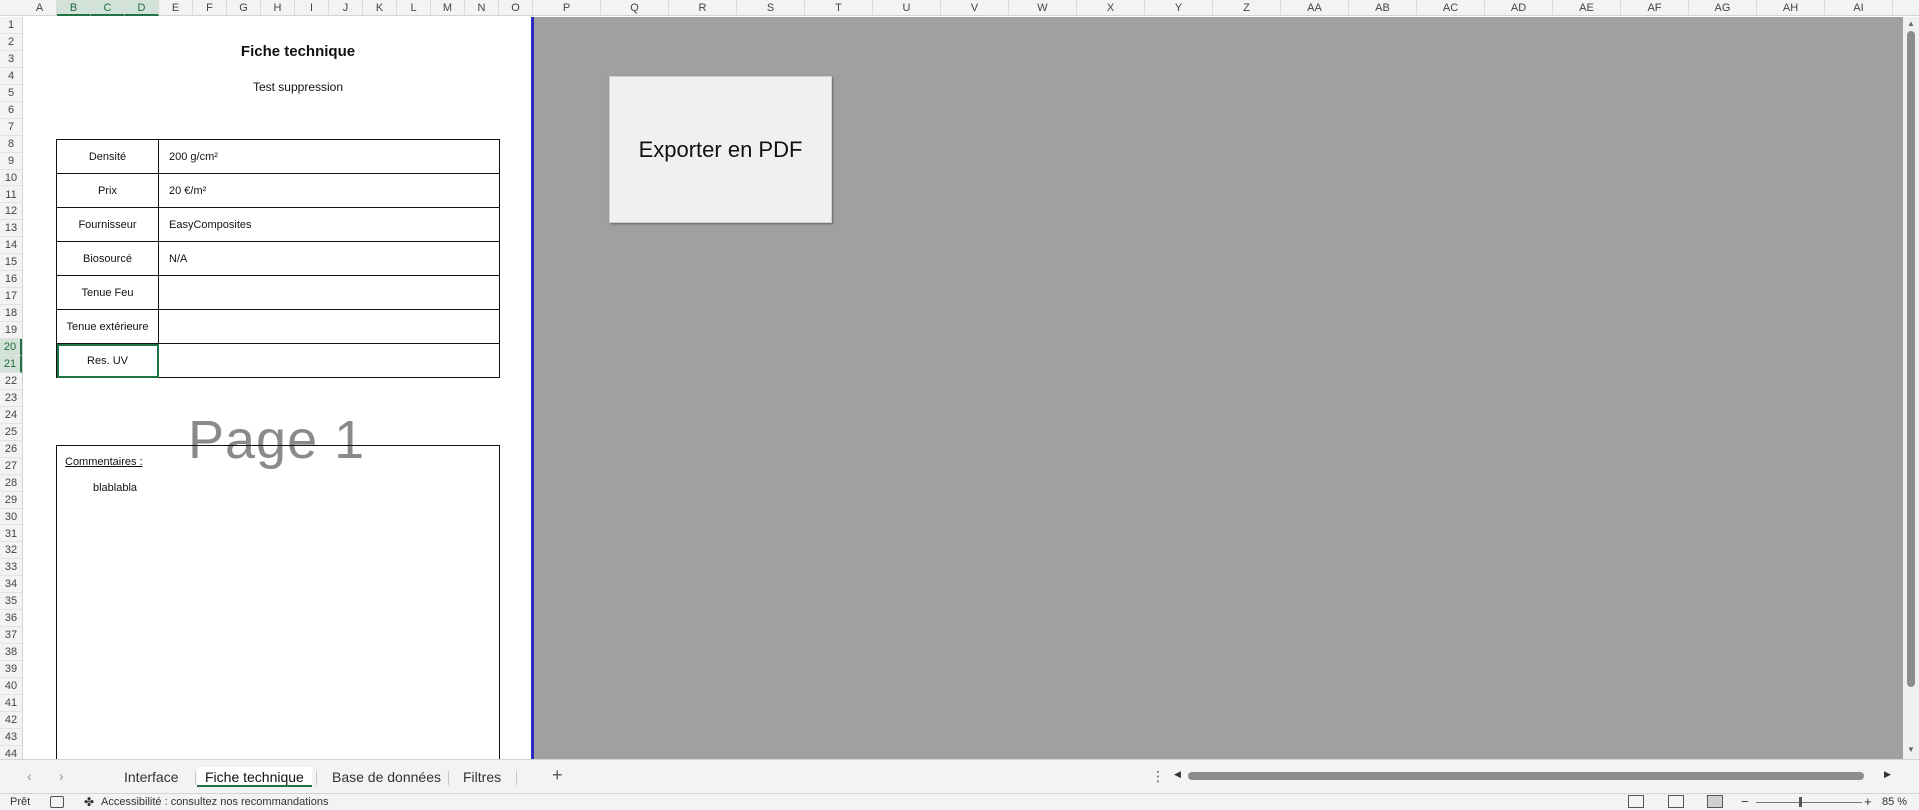 This screenshot has height=810, width=1919. I want to click on row-header-13: 13, so click(11, 229).